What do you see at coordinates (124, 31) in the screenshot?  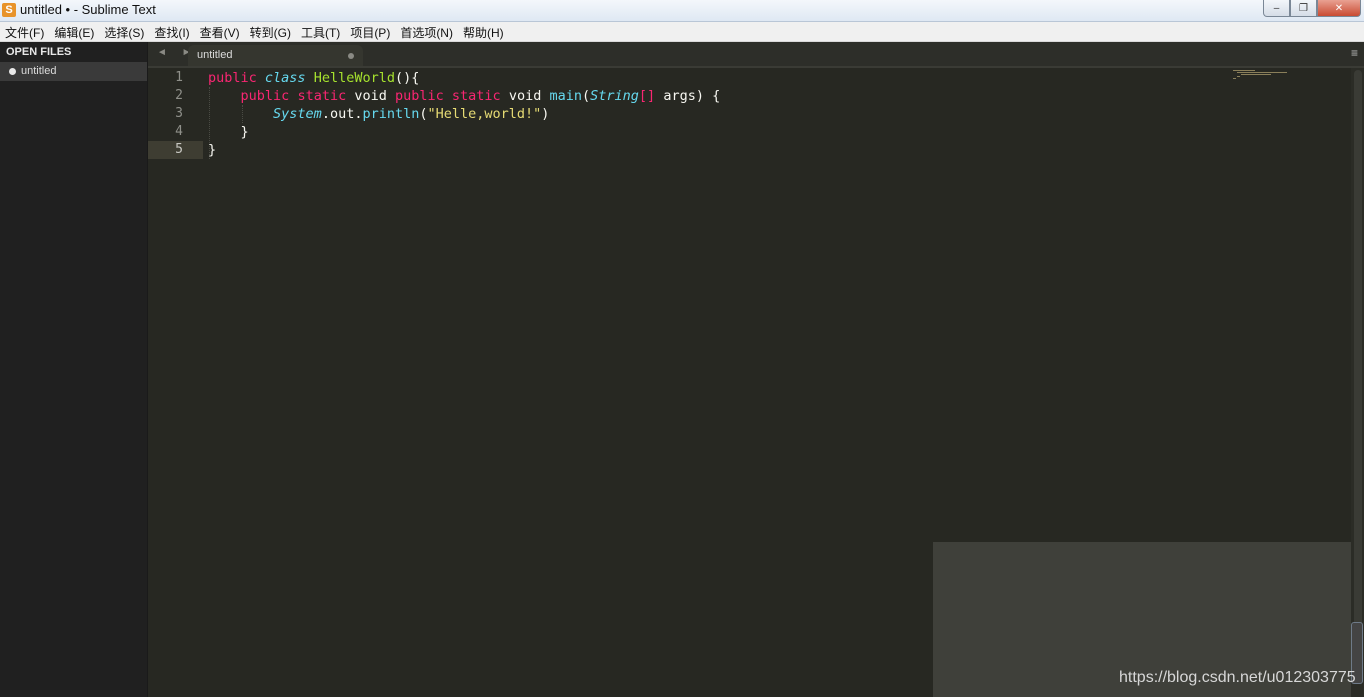 I see `menu-selection: 选择(S)` at bounding box center [124, 31].